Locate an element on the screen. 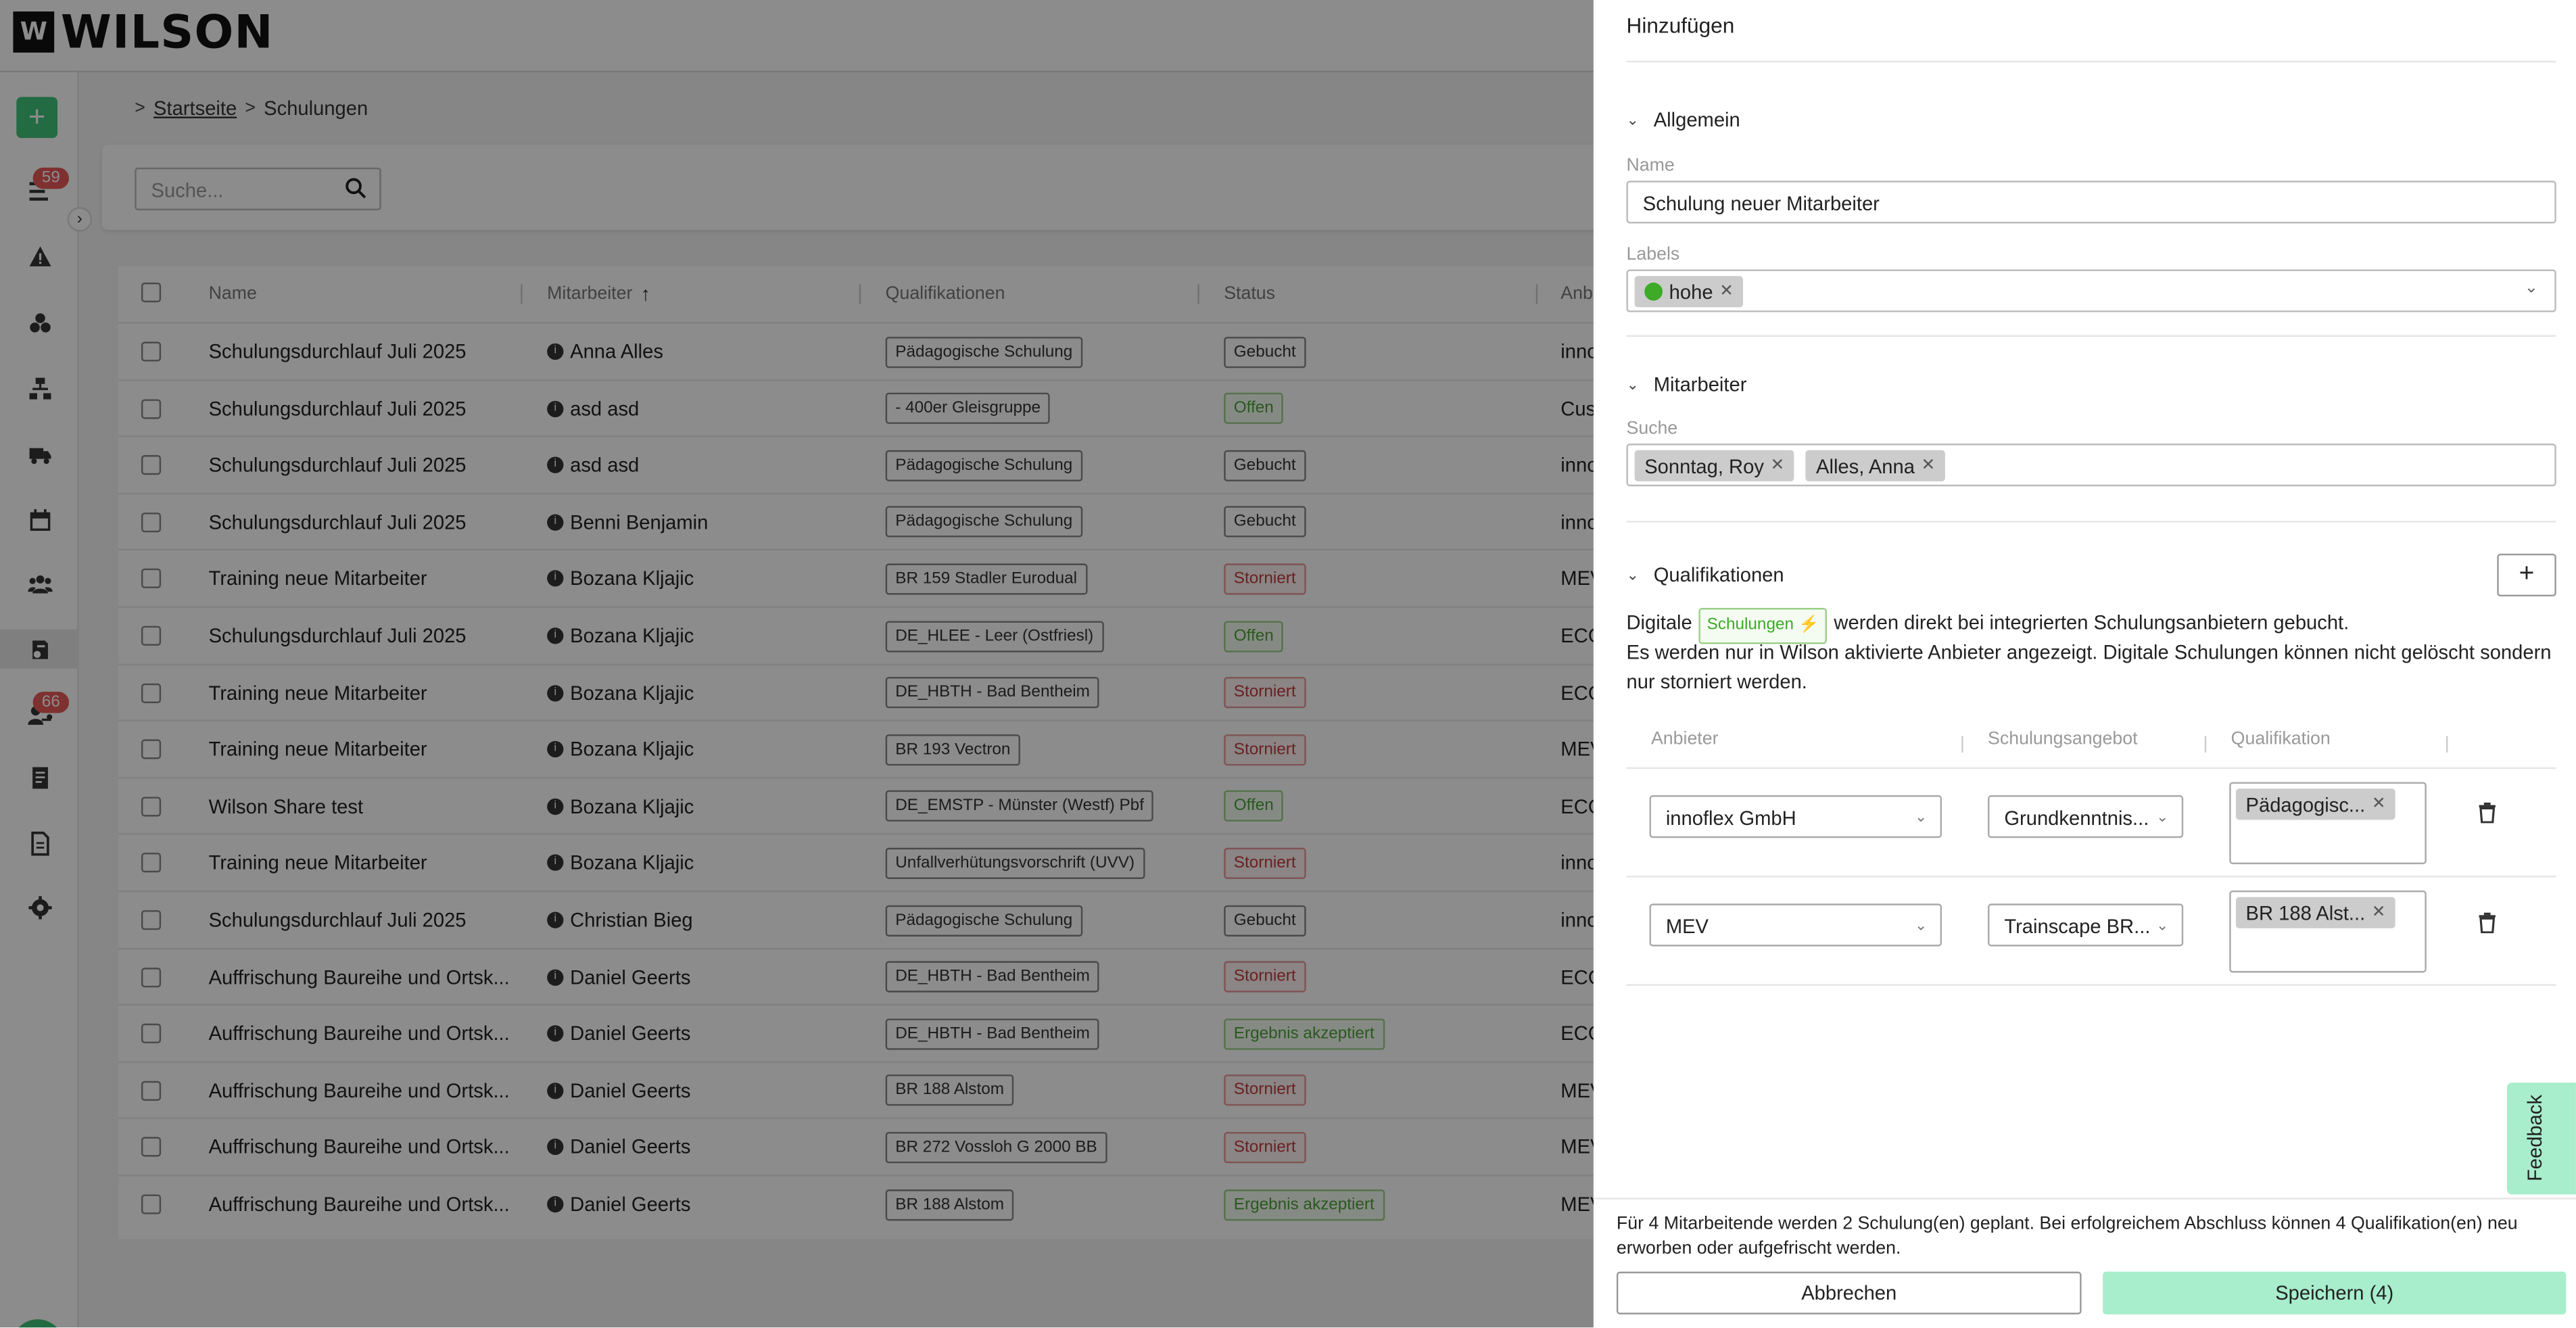 The height and width of the screenshot is (1328, 2576). add-qualification-button: + is located at coordinates (2526, 575).